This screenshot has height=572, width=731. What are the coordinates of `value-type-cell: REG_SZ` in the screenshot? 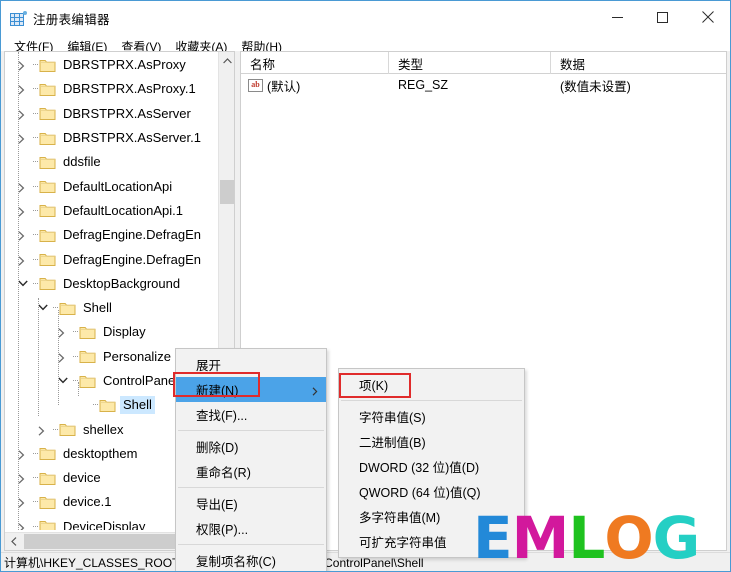 It's located at (423, 85).